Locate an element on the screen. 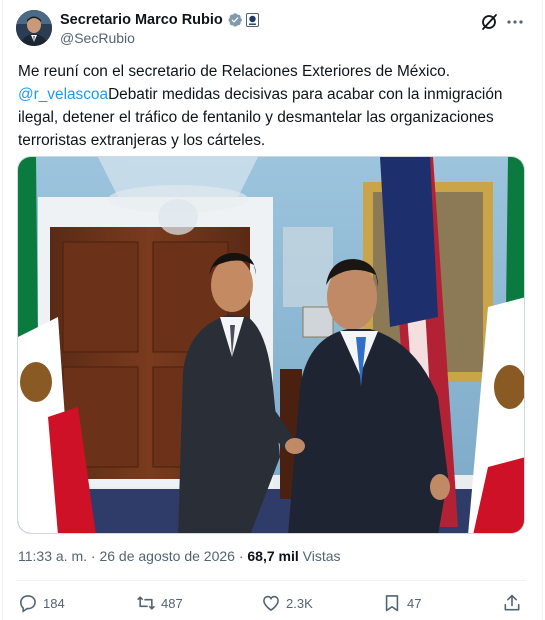  reply-count: 184 is located at coordinates (54, 603).